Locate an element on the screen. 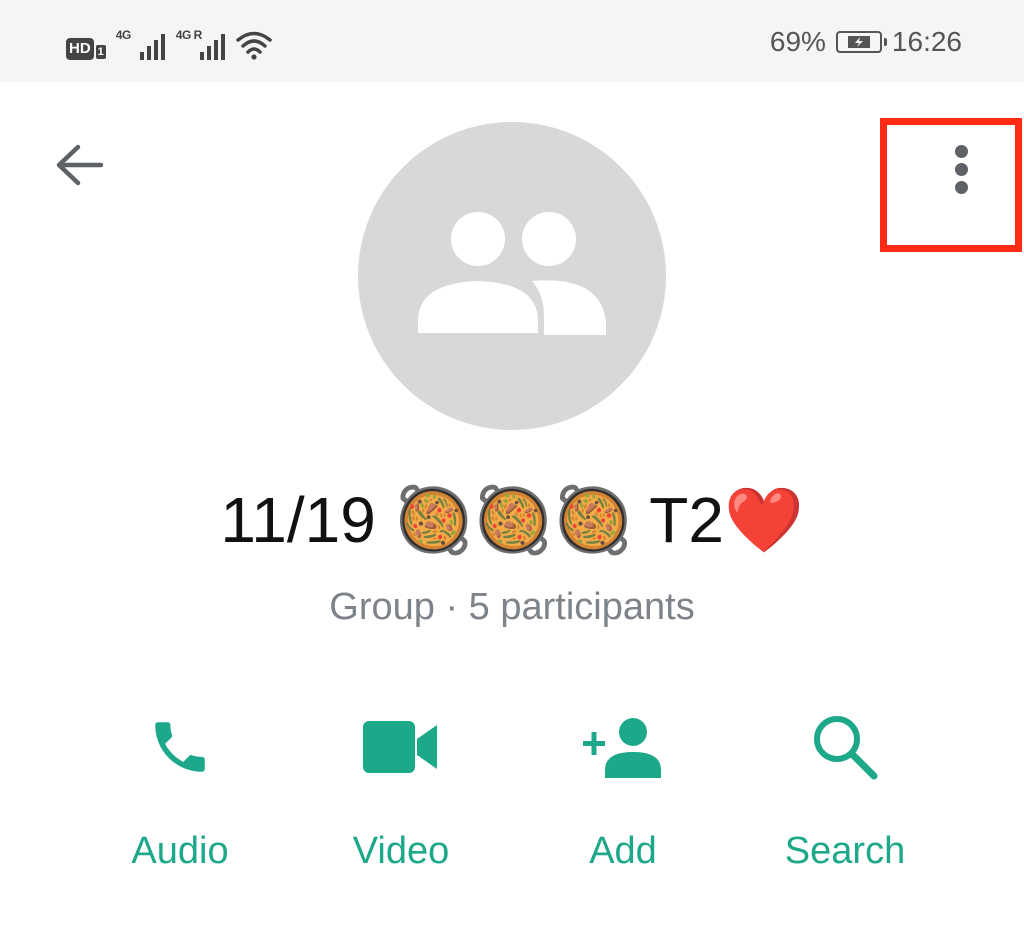  videocam-icon is located at coordinates (400, 747).